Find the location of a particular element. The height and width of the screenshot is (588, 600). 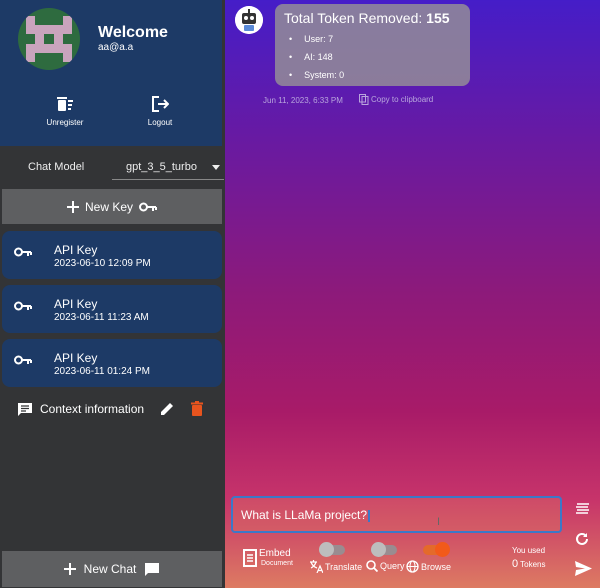

identicon is located at coordinates (49, 39).